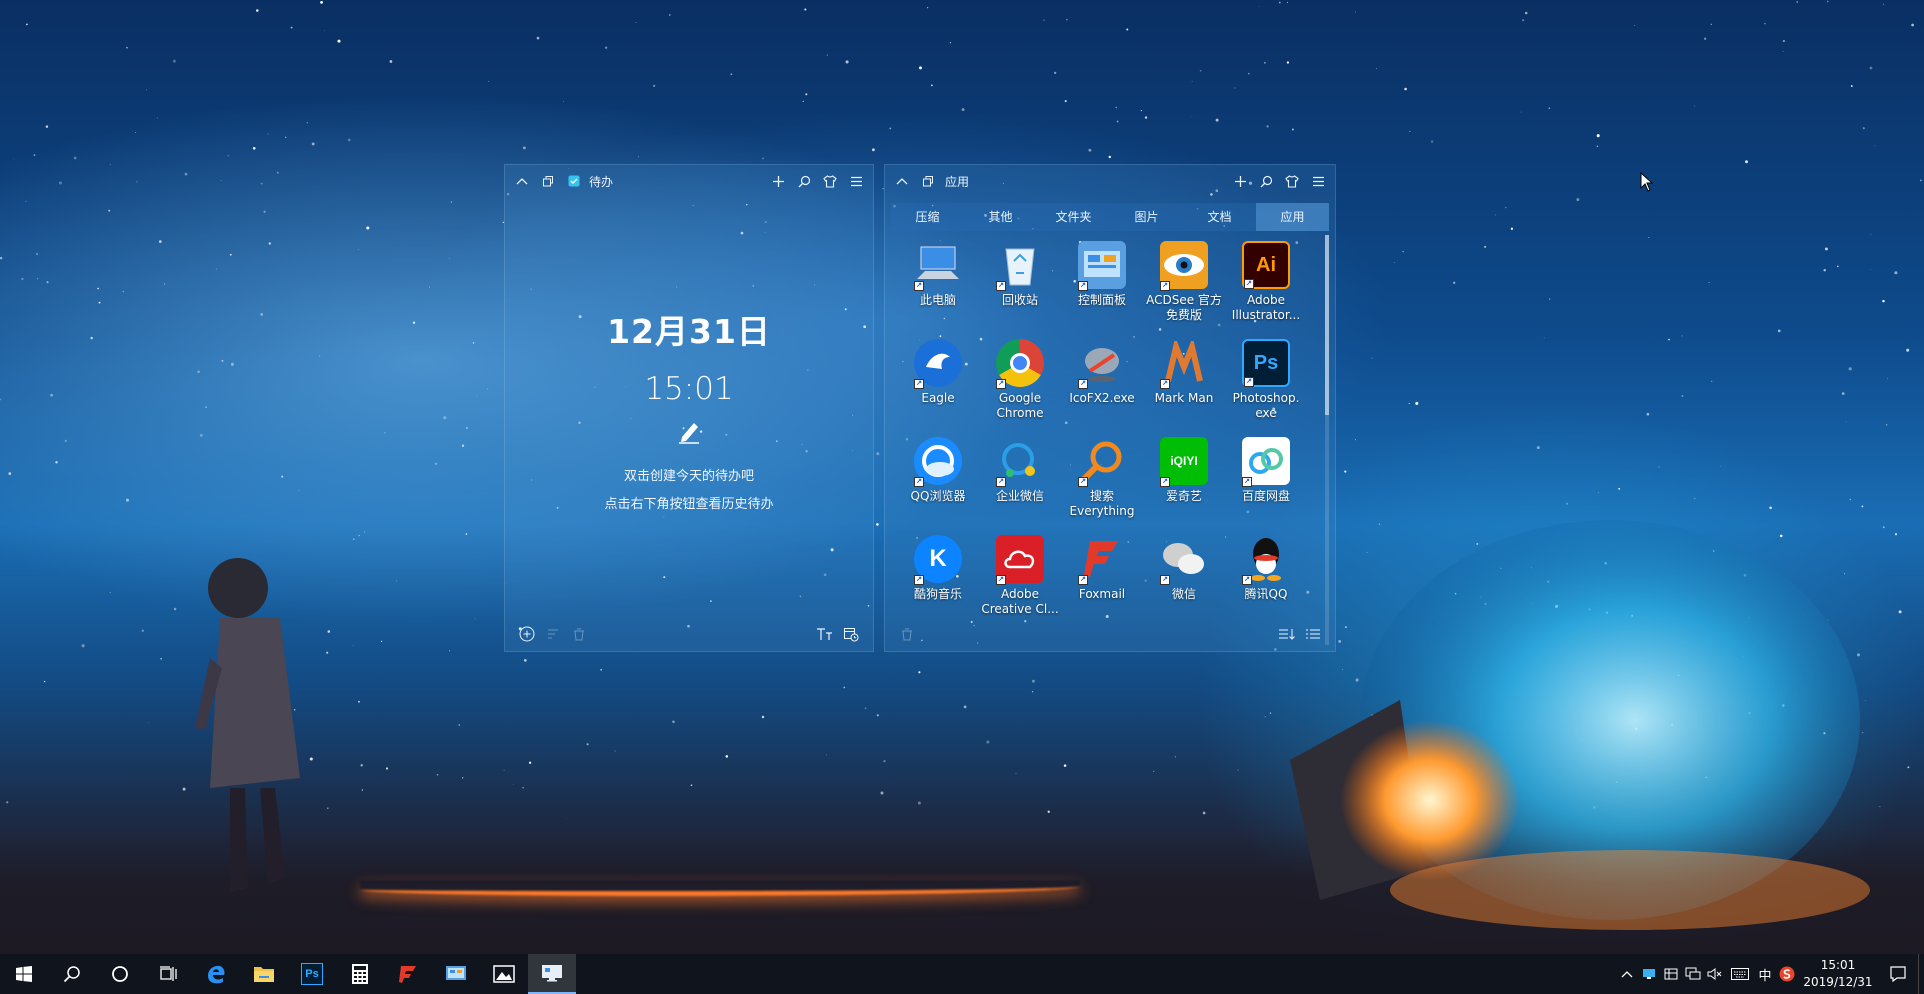 This screenshot has height=994, width=1924. I want to click on action-center-button, so click(1898, 974).